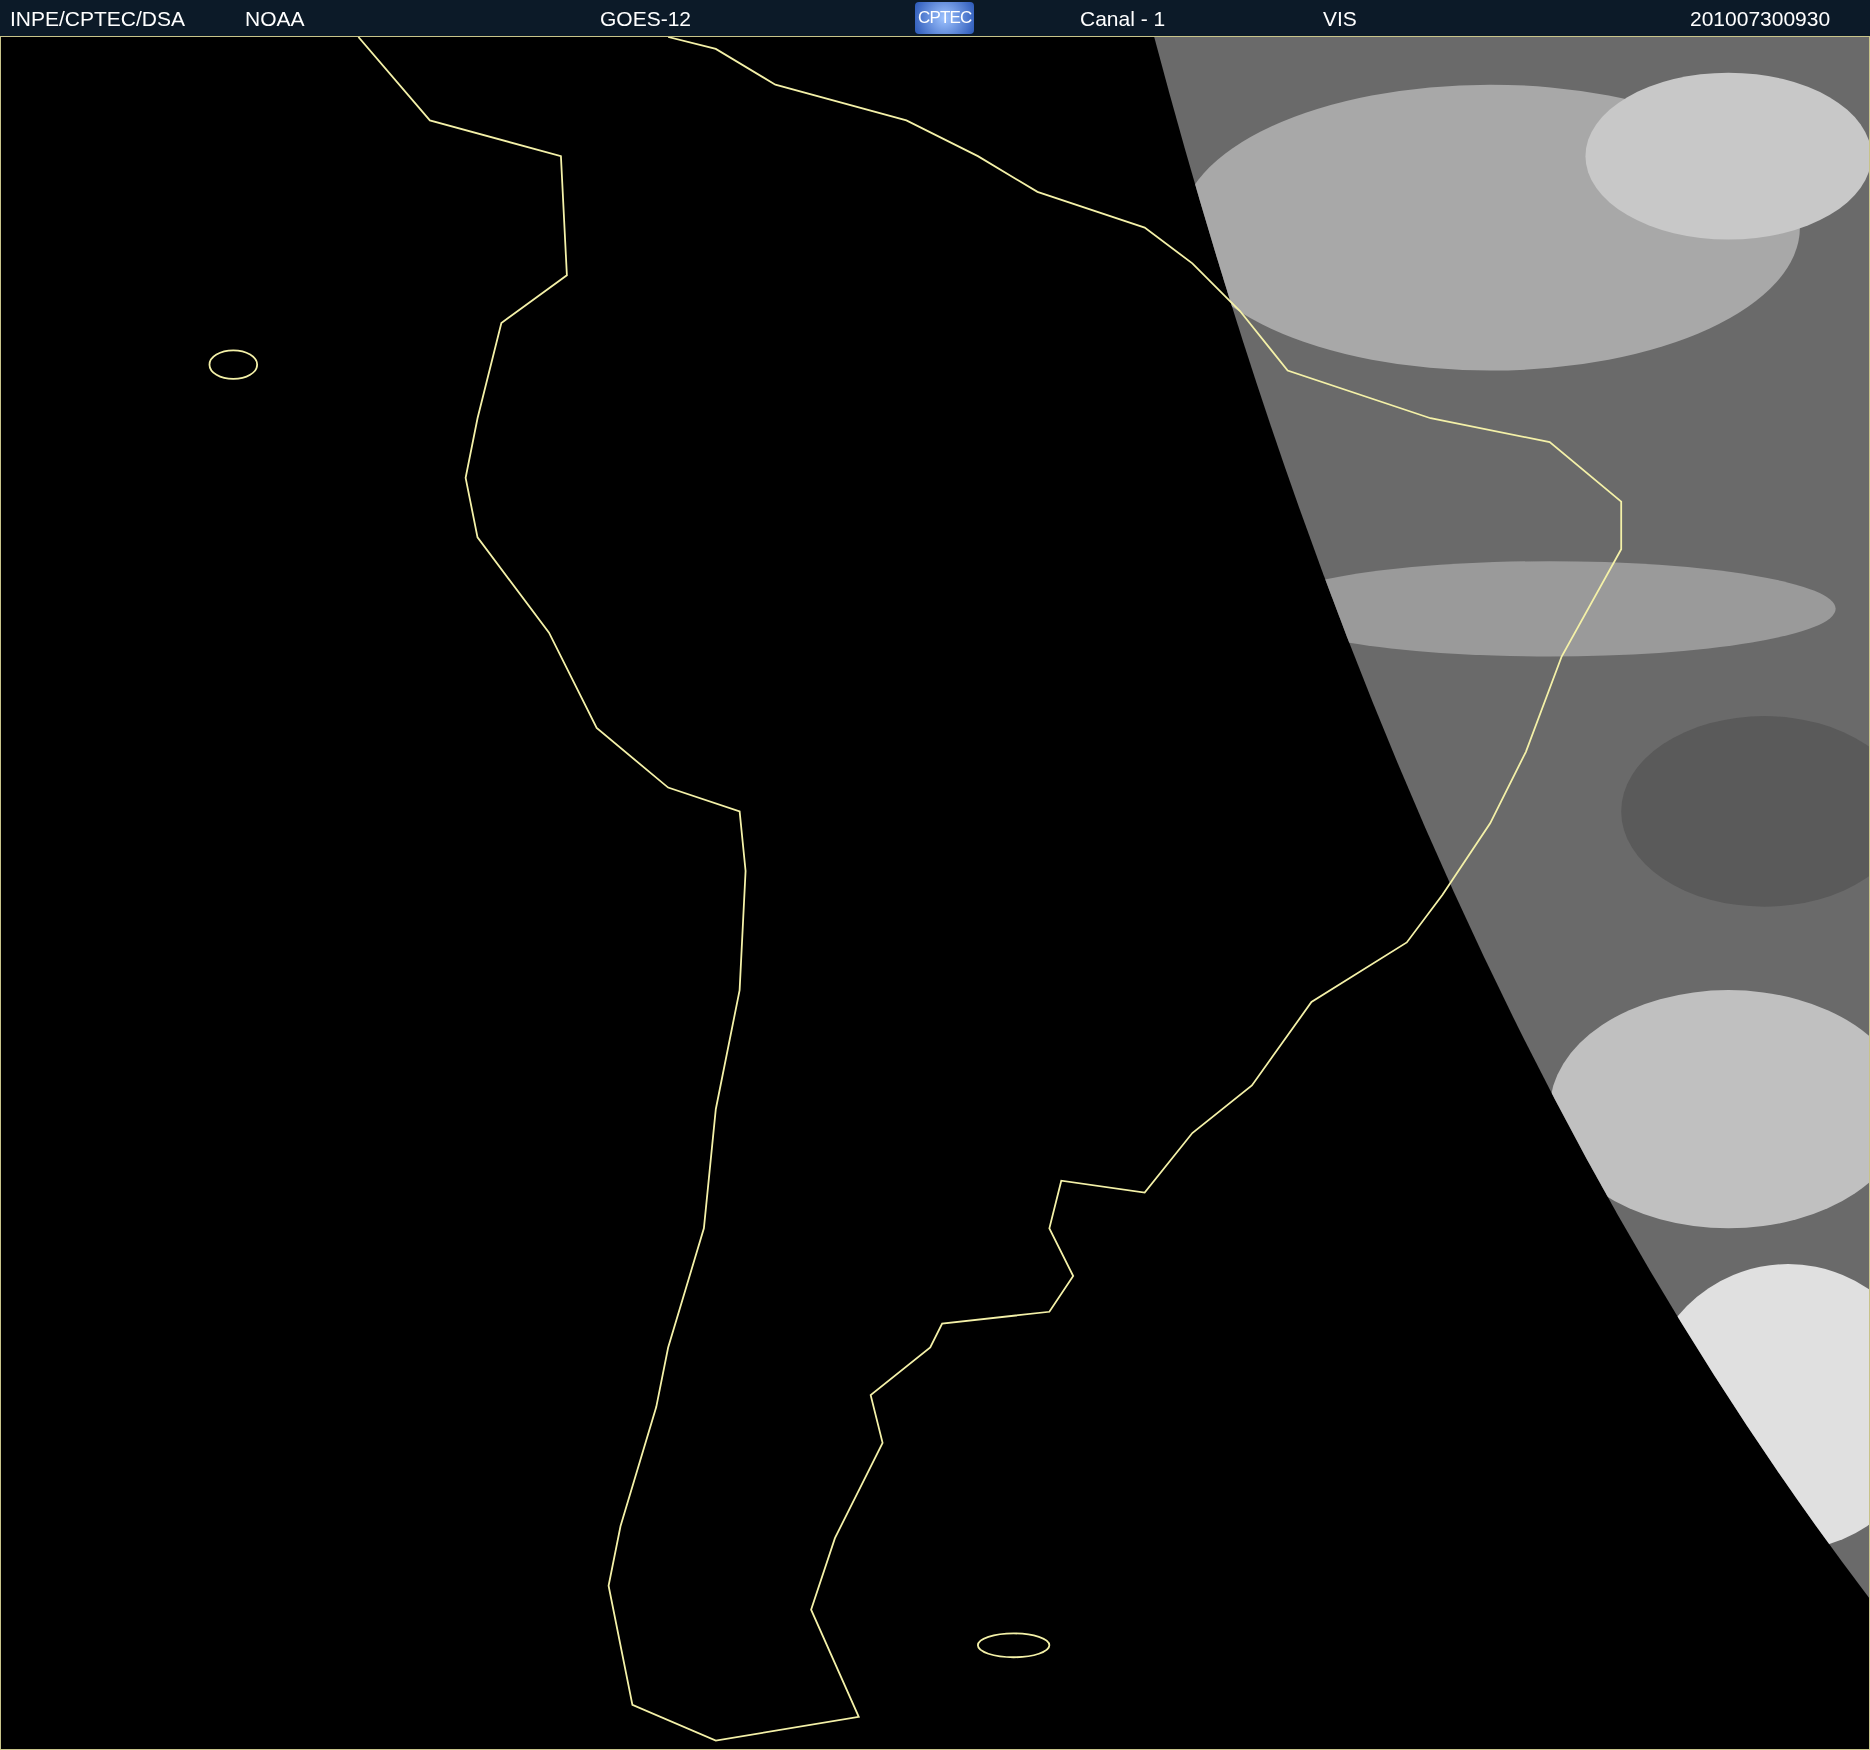 The height and width of the screenshot is (1750, 1870). Describe the element at coordinates (1123, 18) in the screenshot. I see `header-label: Canal - 1` at that location.